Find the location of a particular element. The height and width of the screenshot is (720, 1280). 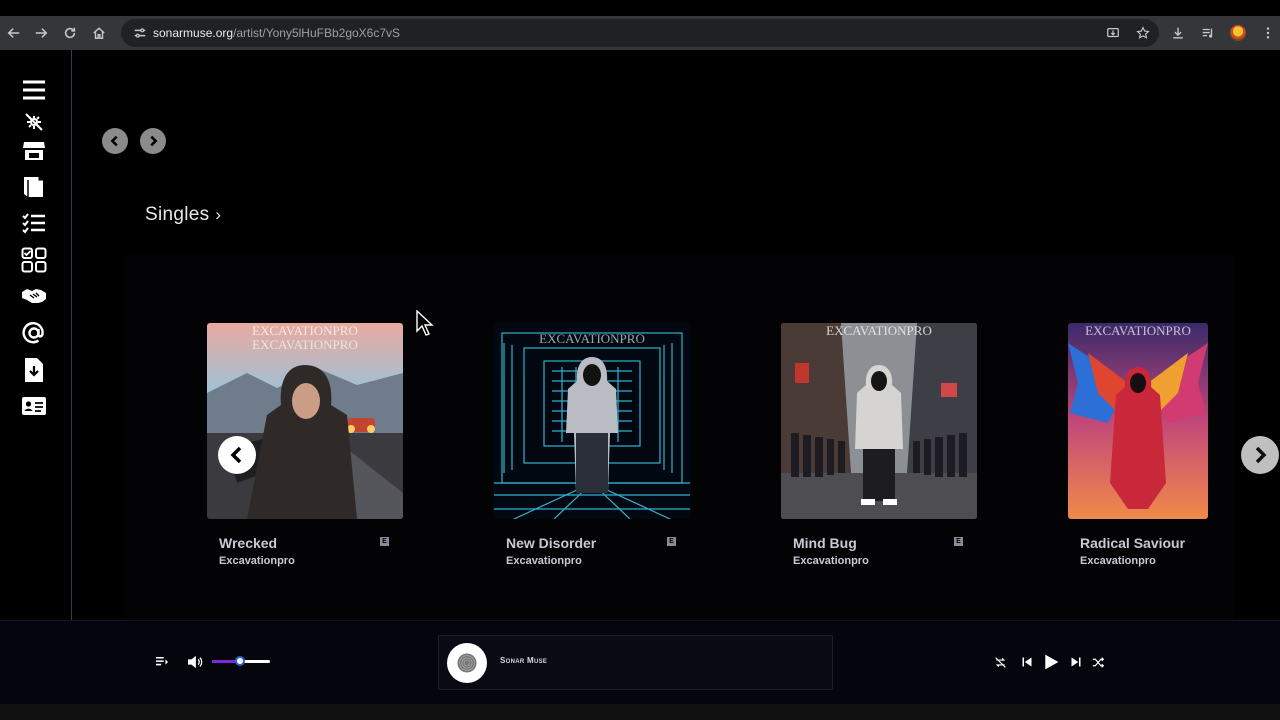

chevron-right-icon: › is located at coordinates (218, 214).